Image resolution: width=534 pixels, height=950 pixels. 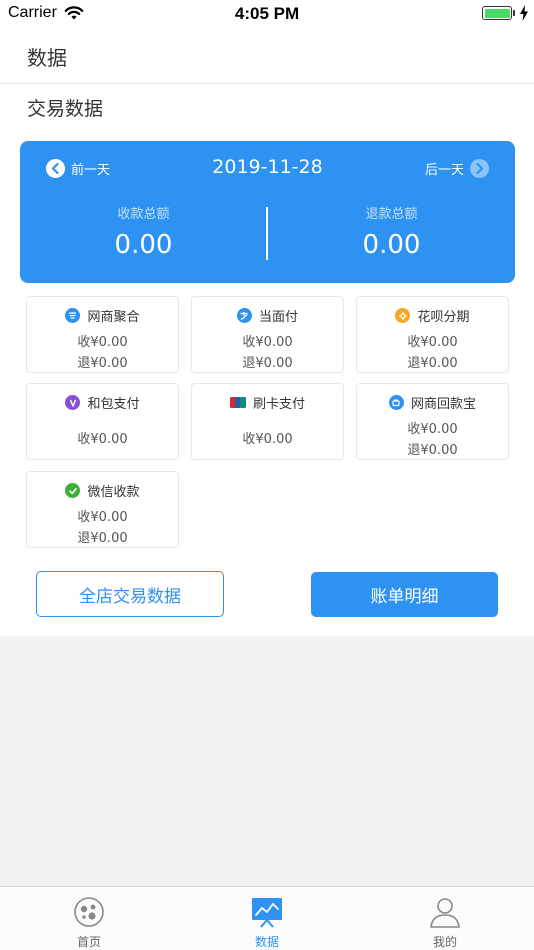 What do you see at coordinates (143, 214) in the screenshot?
I see `income-total-label: 收款总额` at bounding box center [143, 214].